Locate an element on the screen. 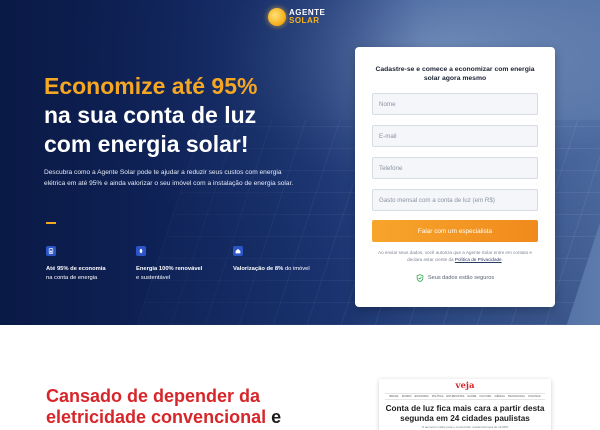 This screenshot has width=600, height=430. headline-line3: com energia solar! is located at coordinates (146, 144).